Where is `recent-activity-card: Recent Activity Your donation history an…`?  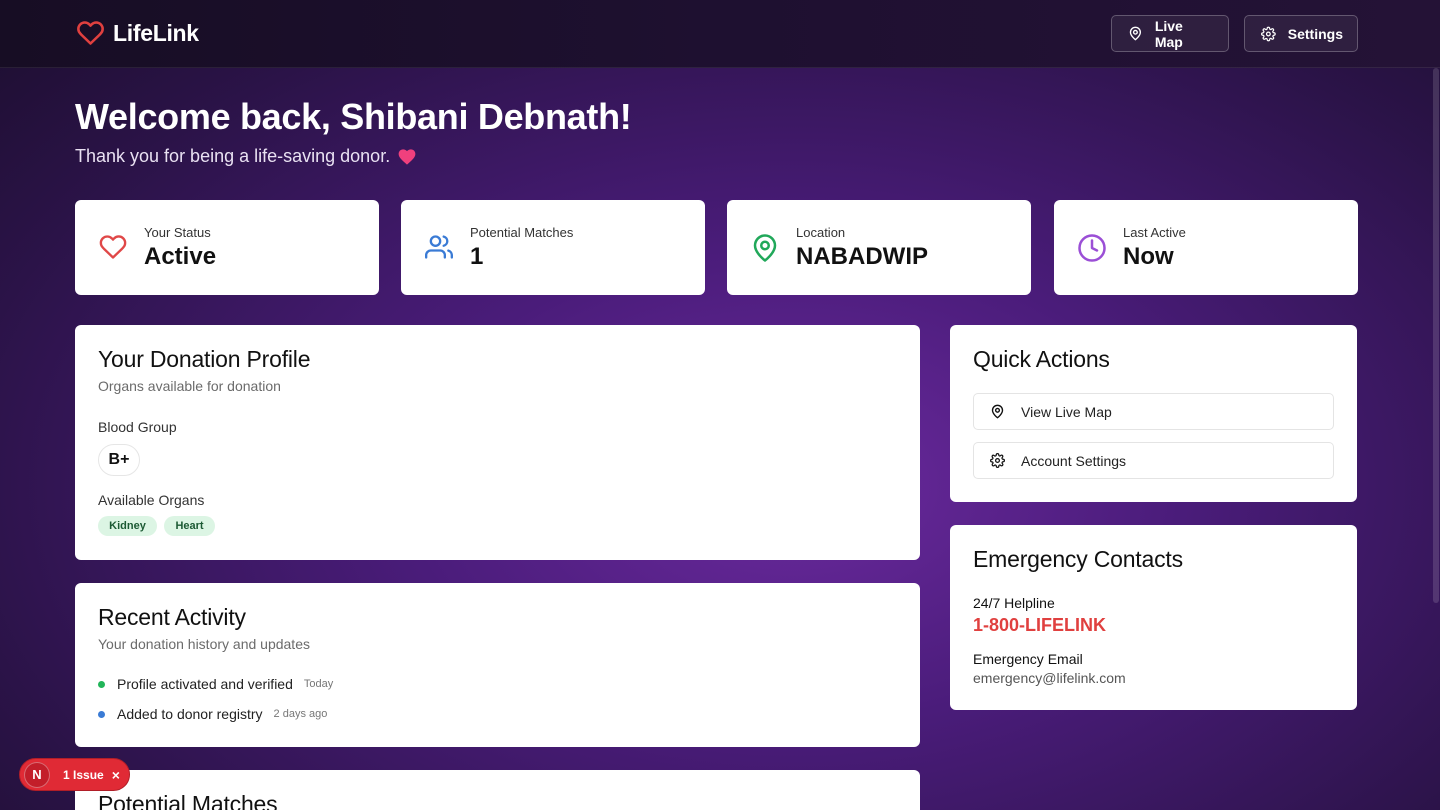
recent-activity-card: Recent Activity Your donation history an… is located at coordinates (497, 665).